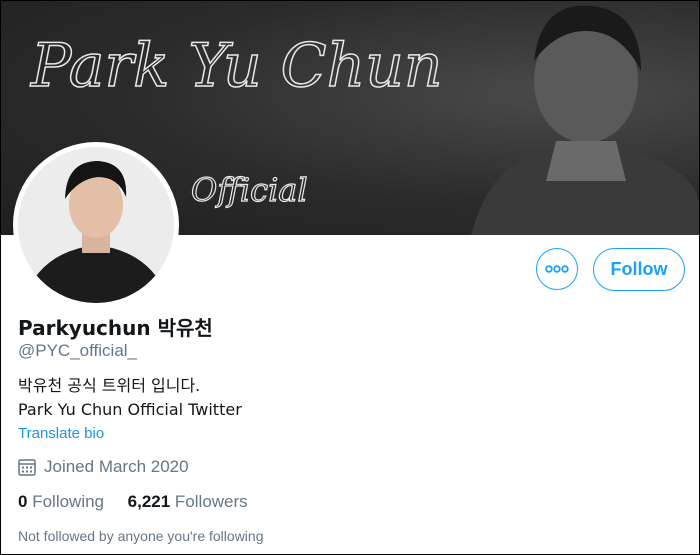  I want to click on banner-script-title: Park Yu Chun, so click(236, 66).